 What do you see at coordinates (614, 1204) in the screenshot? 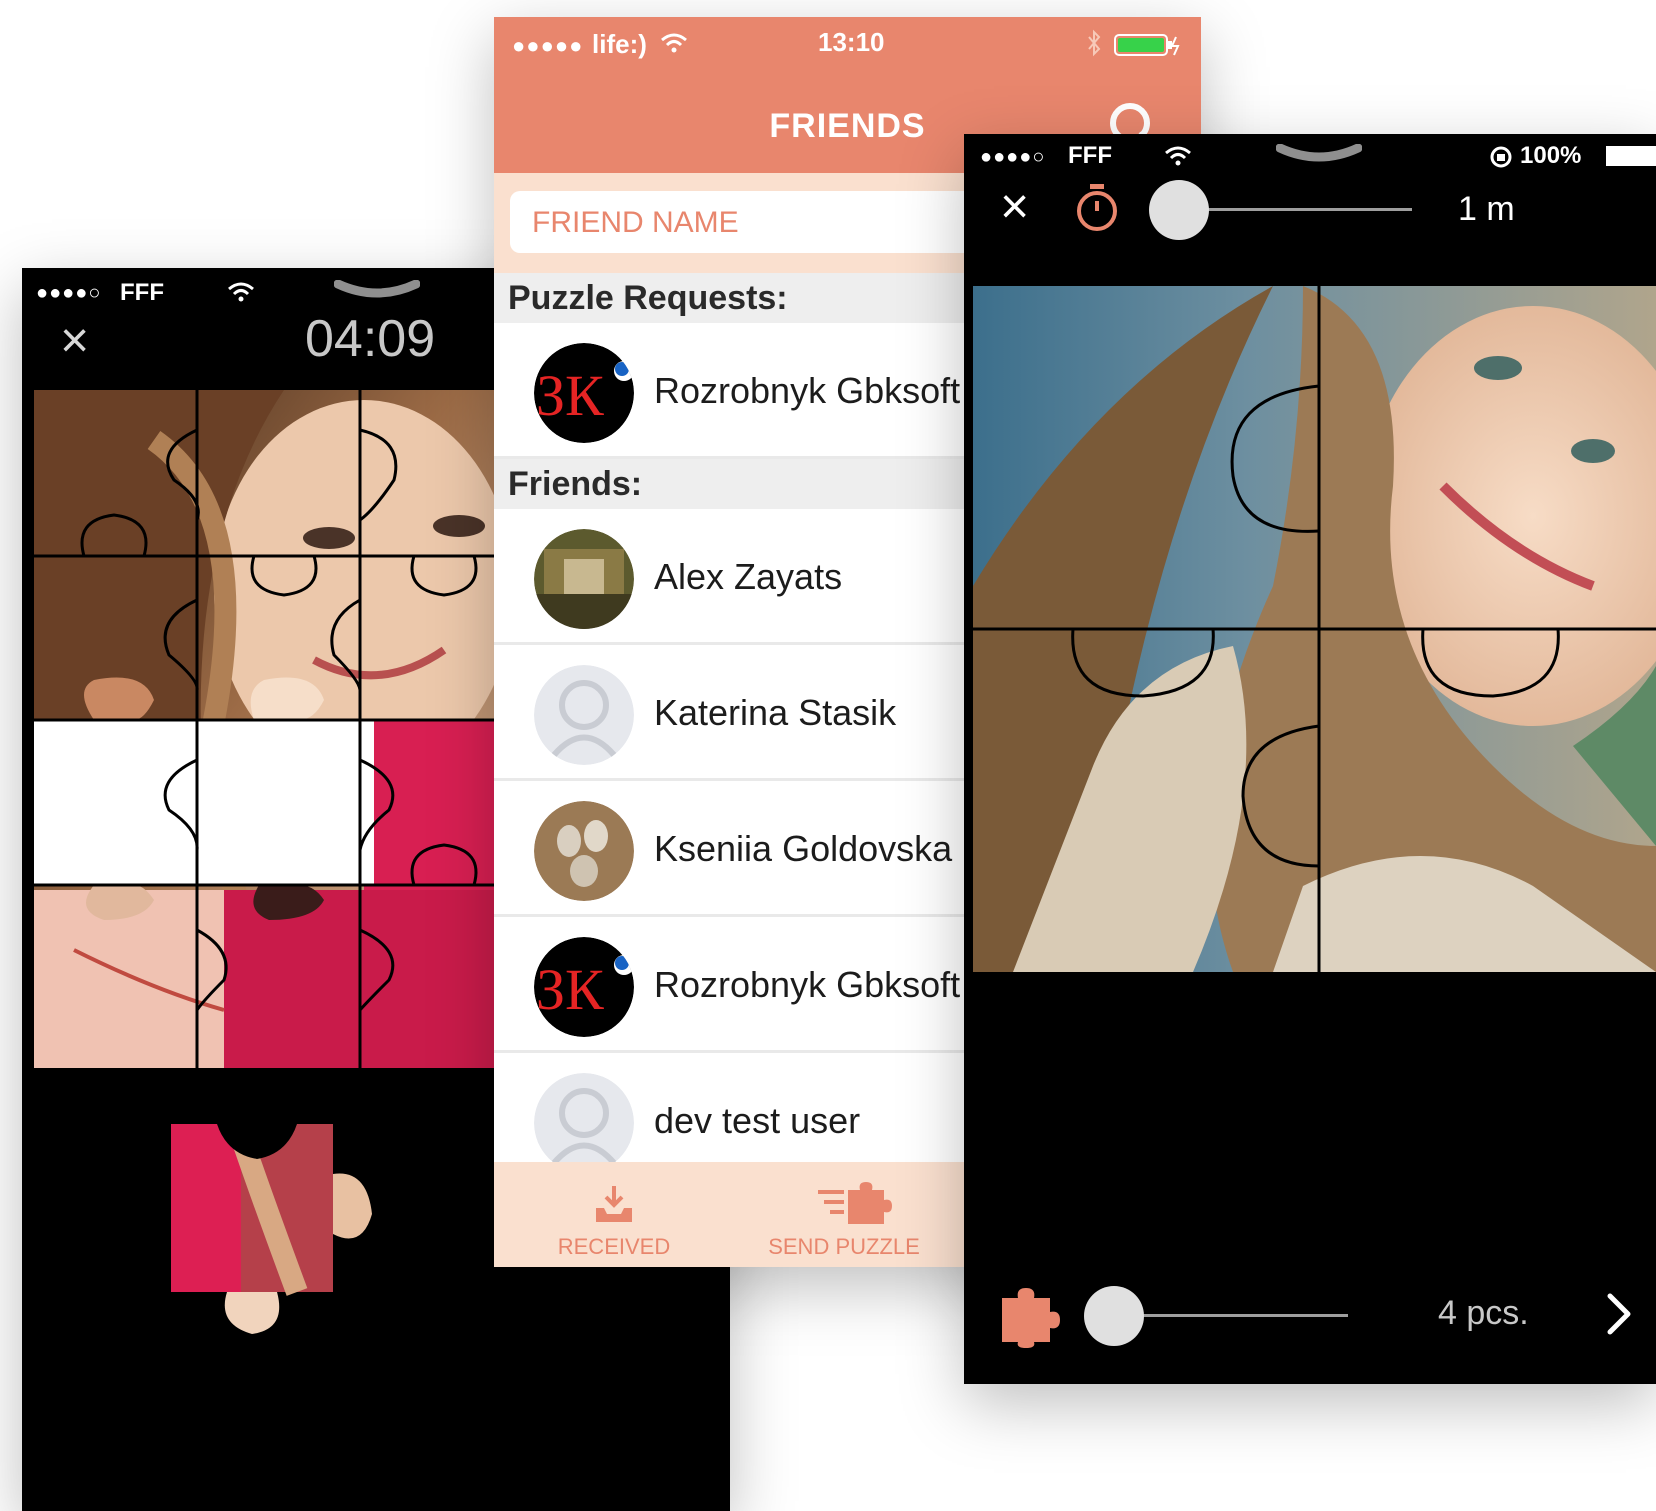
I see `inbox-download-icon` at bounding box center [614, 1204].